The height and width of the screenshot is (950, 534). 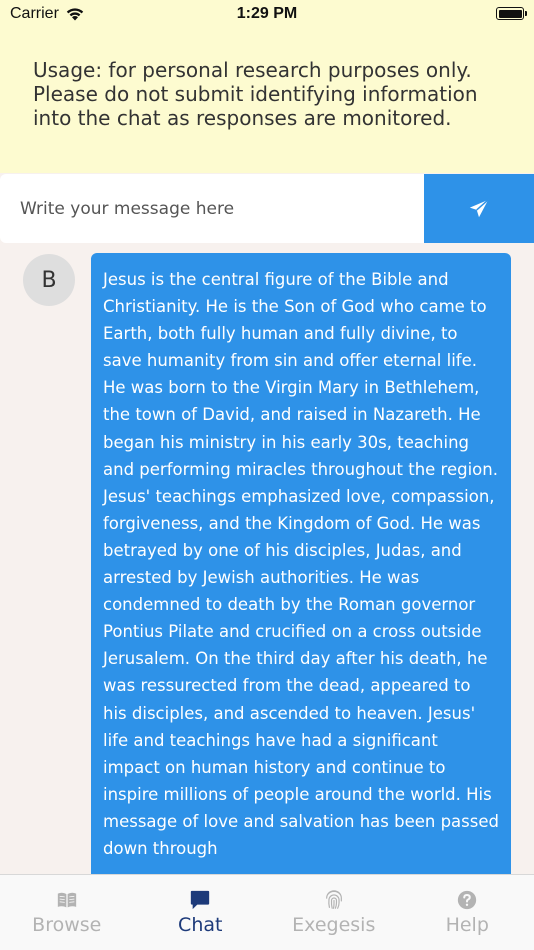 What do you see at coordinates (467, 912) in the screenshot?
I see `tab-help: Help` at bounding box center [467, 912].